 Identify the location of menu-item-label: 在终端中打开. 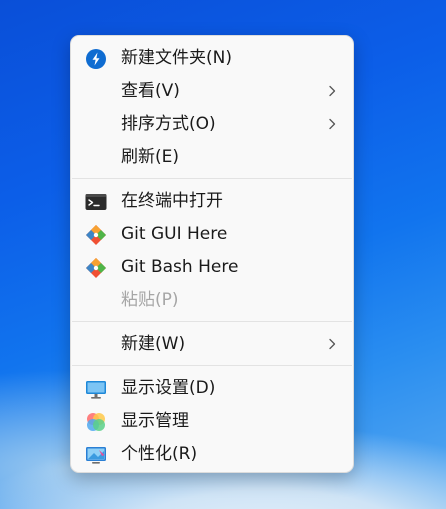
(172, 201).